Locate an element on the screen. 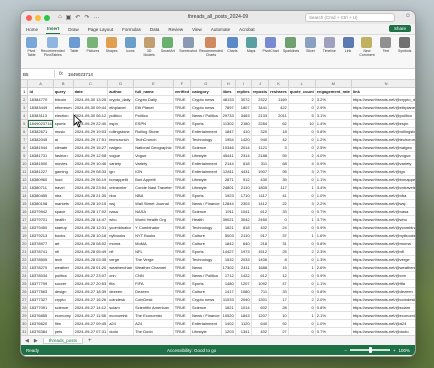  close-window-button is located at coordinates (29, 17).